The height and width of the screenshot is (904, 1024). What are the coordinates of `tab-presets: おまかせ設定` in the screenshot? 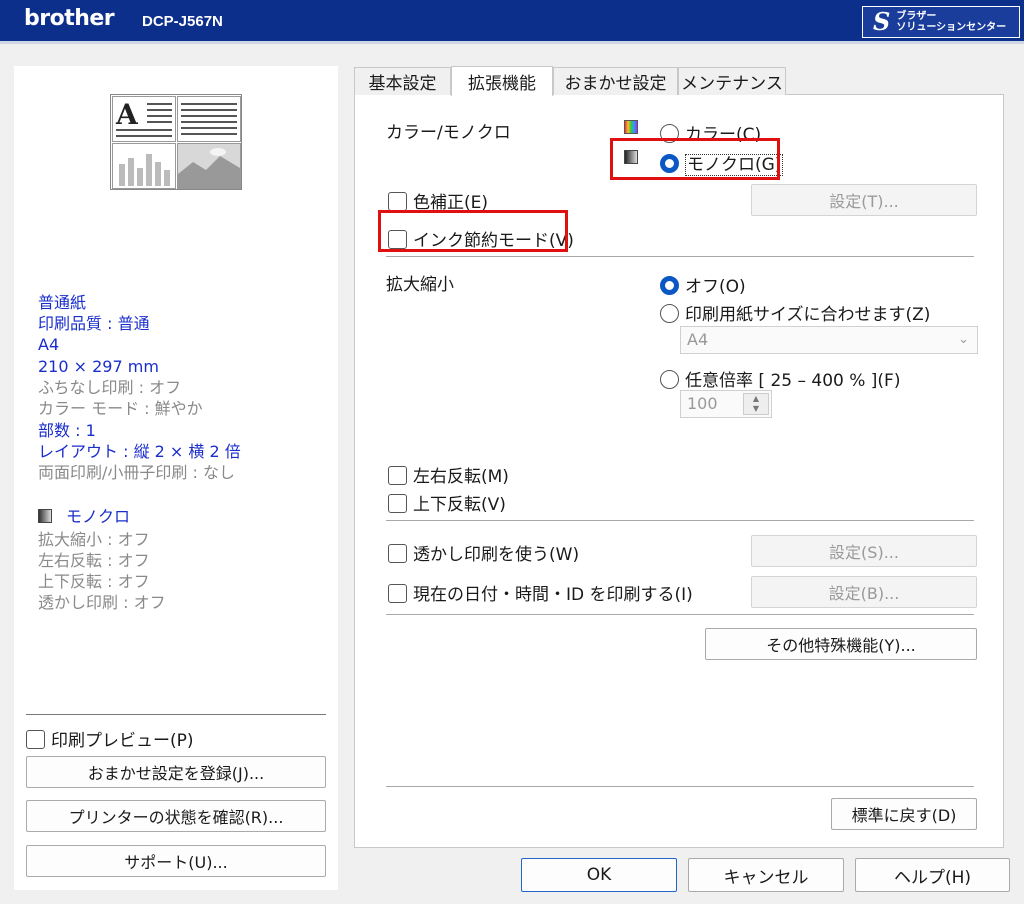 It's located at (615, 81).